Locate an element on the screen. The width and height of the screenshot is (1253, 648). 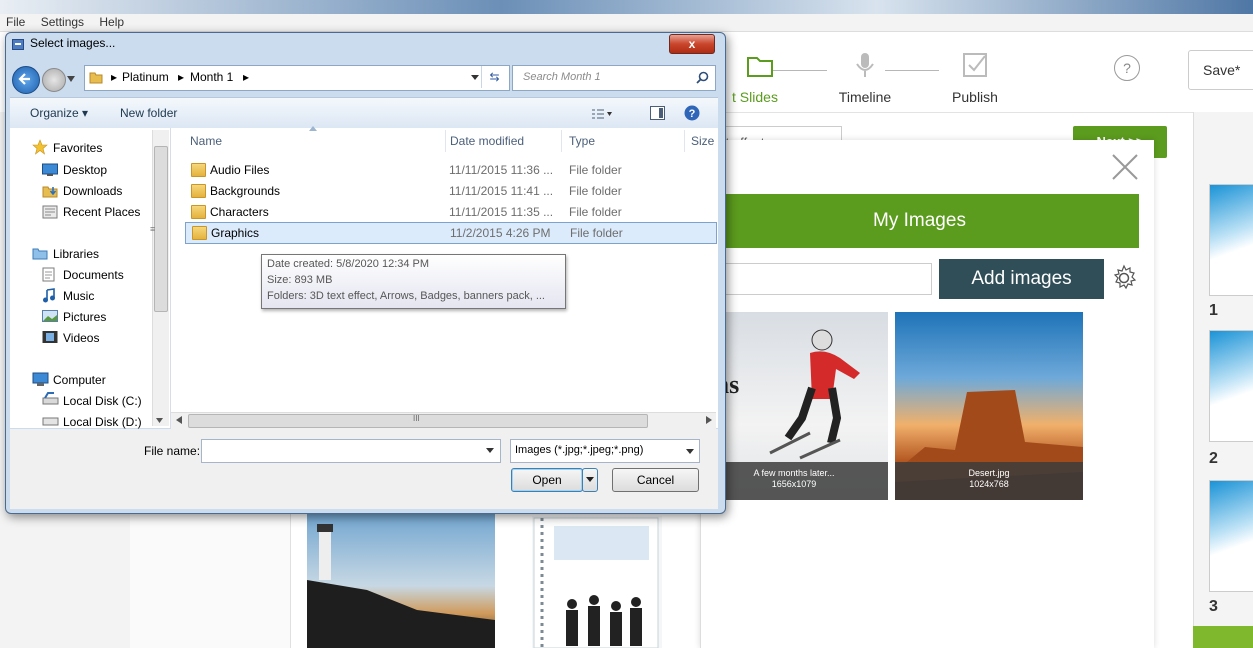
step-connector is located at coordinates (912, 70).